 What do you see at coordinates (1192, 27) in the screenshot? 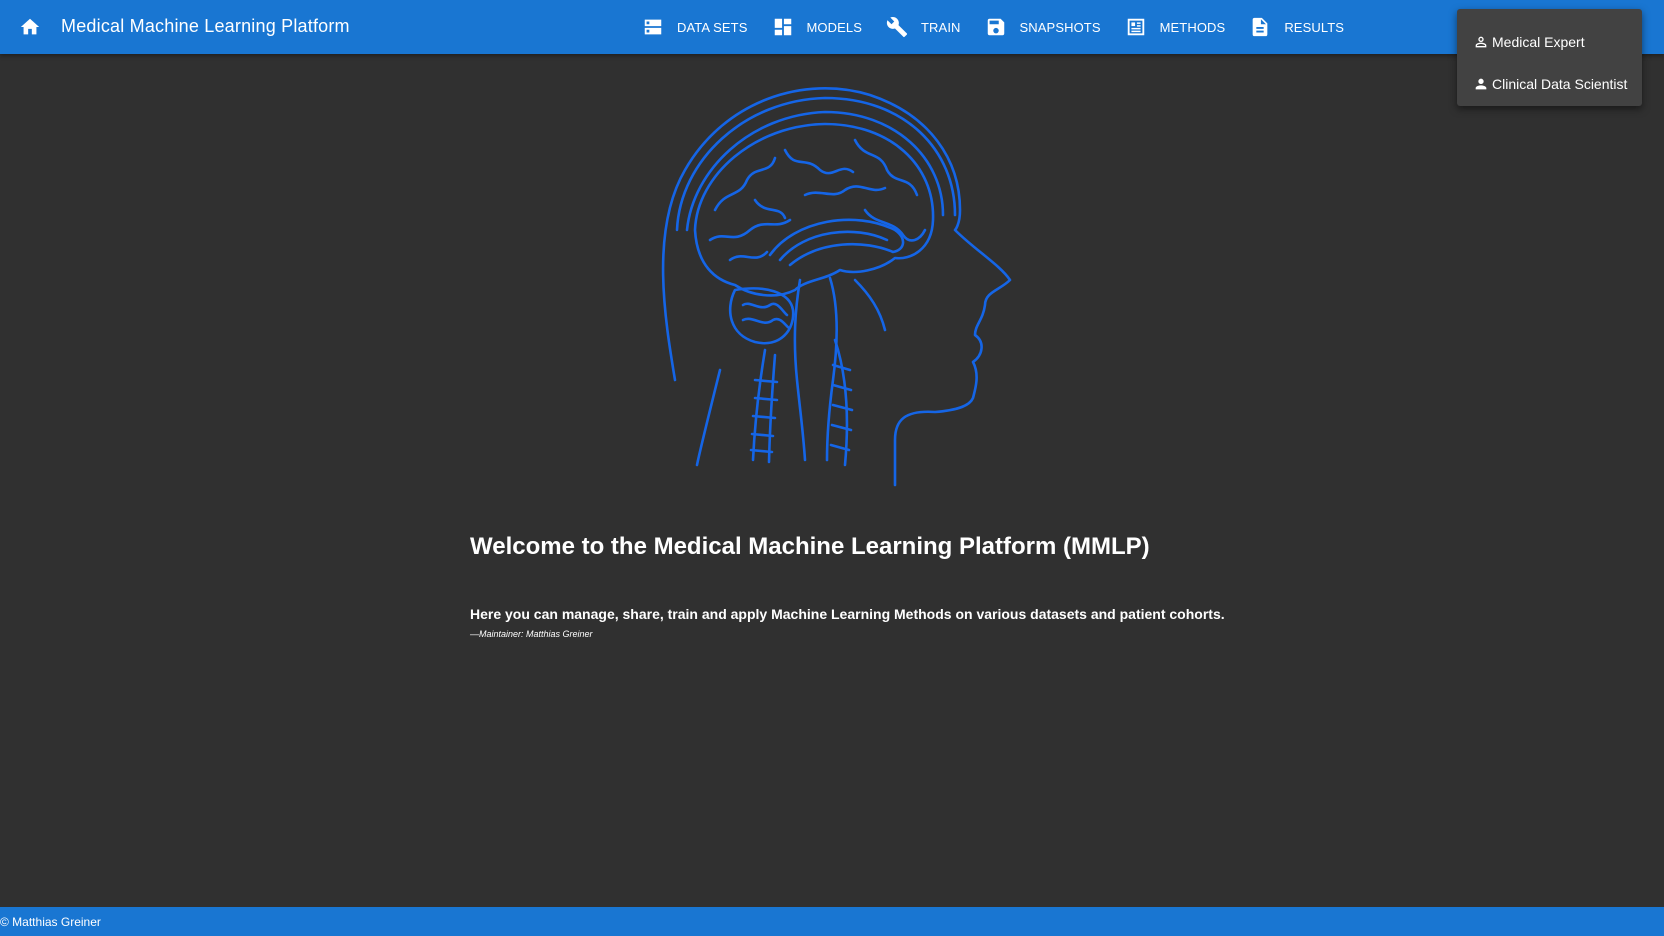
I see `nav-methods-label: METHODS` at bounding box center [1192, 27].